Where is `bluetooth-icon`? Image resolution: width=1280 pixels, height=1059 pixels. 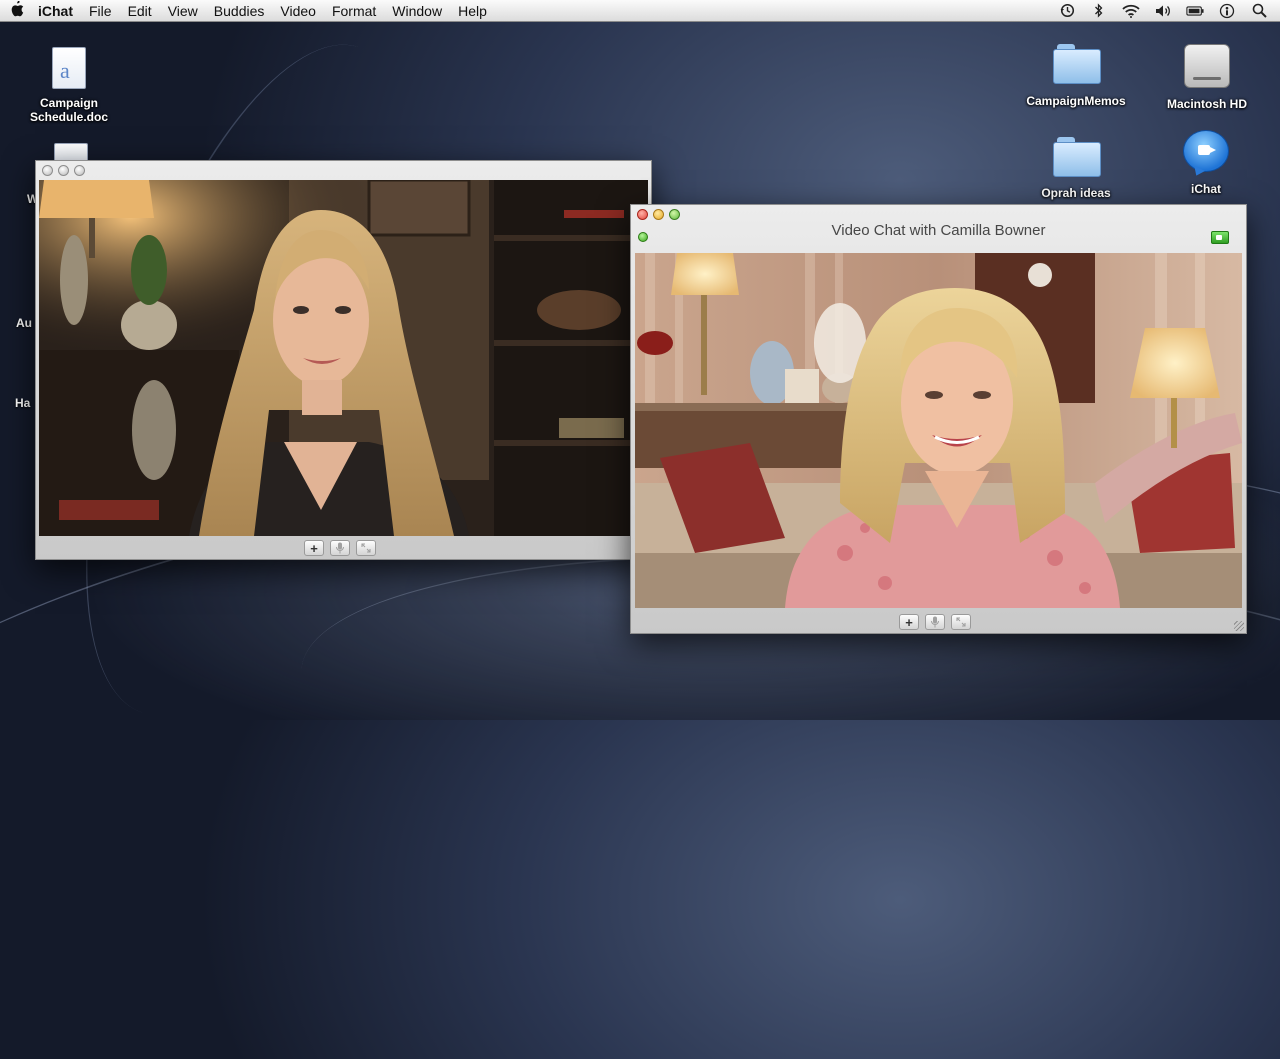
bluetooth-icon is located at coordinates (1099, 11).